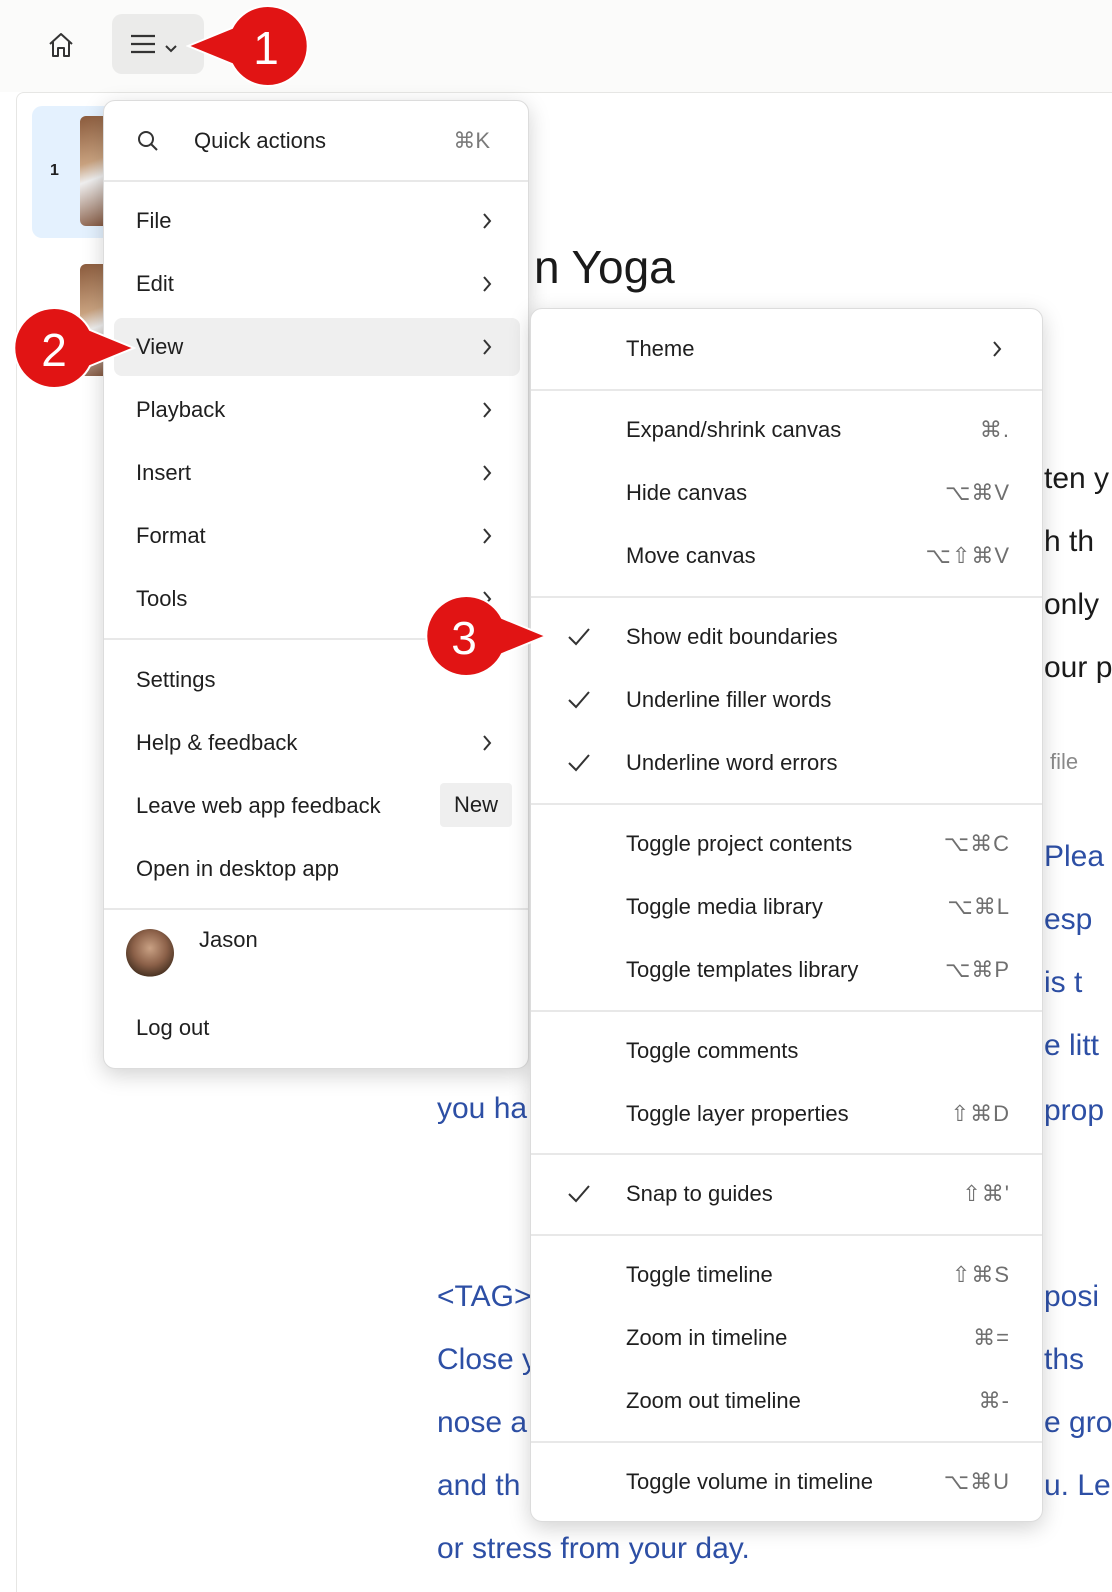 This screenshot has width=1112, height=1592. Describe the element at coordinates (1064, 761) in the screenshot. I see `script-text: file` at that location.